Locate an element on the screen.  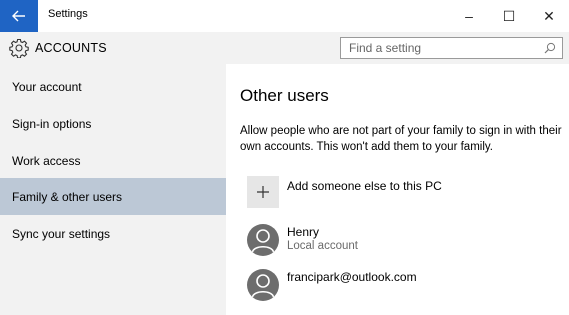
search-box is located at coordinates (451, 48).